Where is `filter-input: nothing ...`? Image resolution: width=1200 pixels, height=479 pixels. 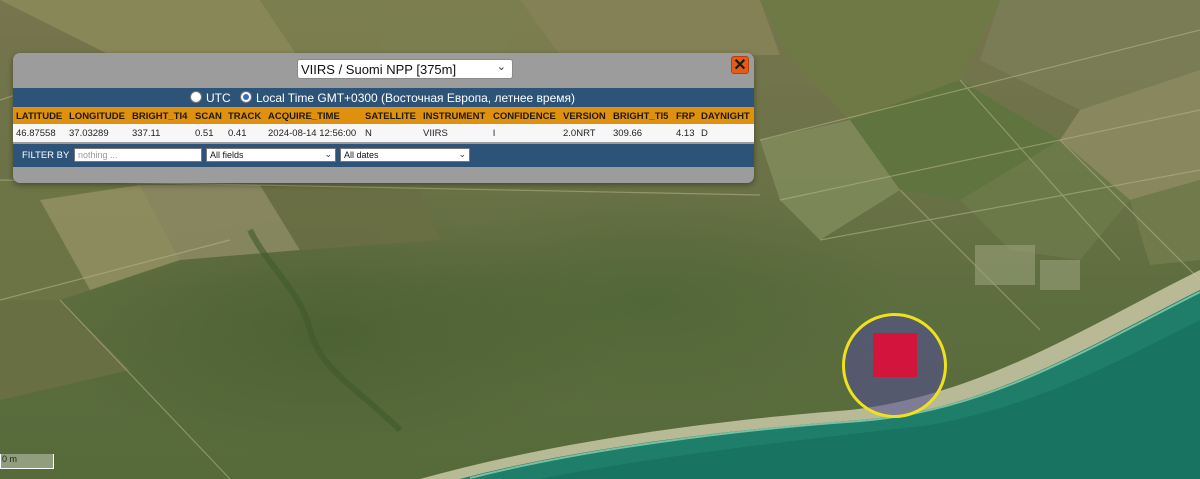
filter-input: nothing ... is located at coordinates (138, 155).